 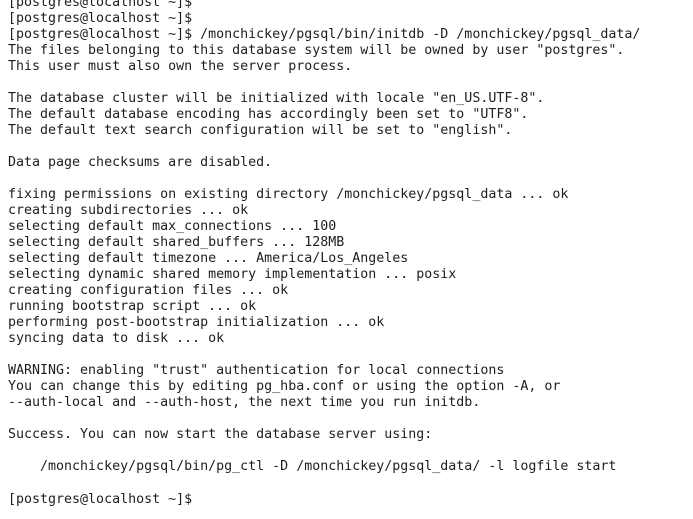 What do you see at coordinates (100, 499) in the screenshot?
I see `current-prompt: [postgres@localhost ~]$` at bounding box center [100, 499].